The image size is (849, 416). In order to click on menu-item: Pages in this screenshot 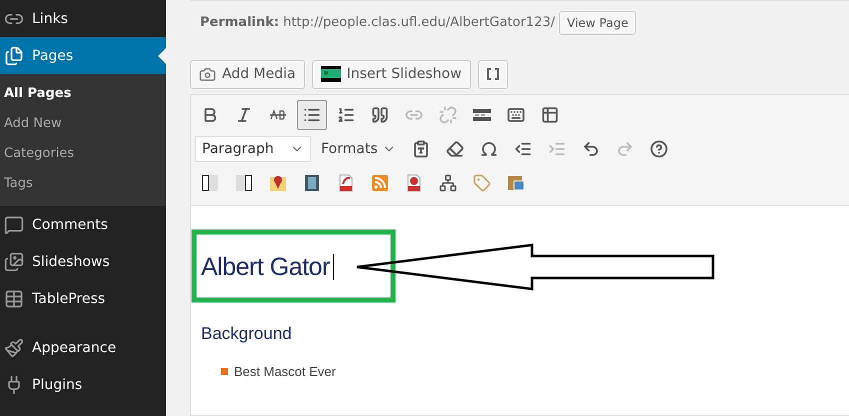, I will do `click(83, 55)`.